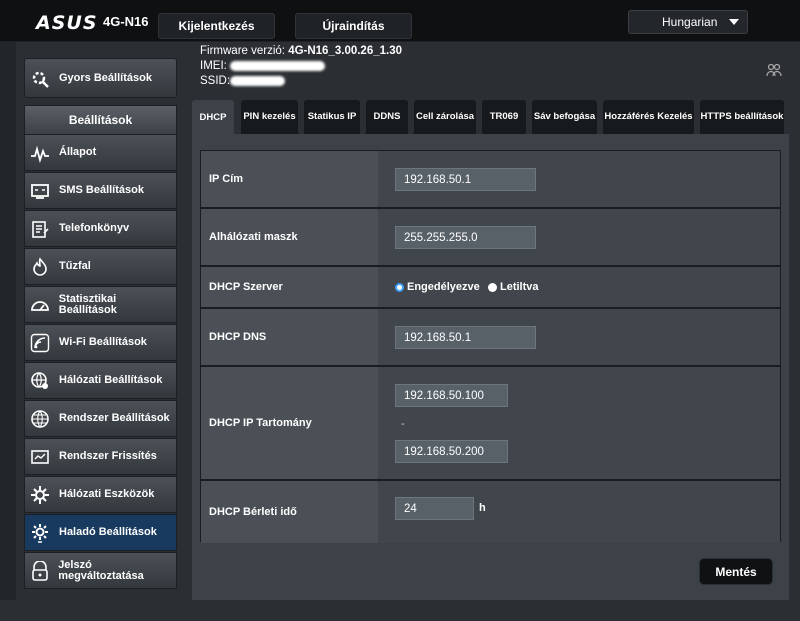 This screenshot has height=621, width=800. I want to click on sidebar-item-label: Telefonkönyv, so click(94, 228).